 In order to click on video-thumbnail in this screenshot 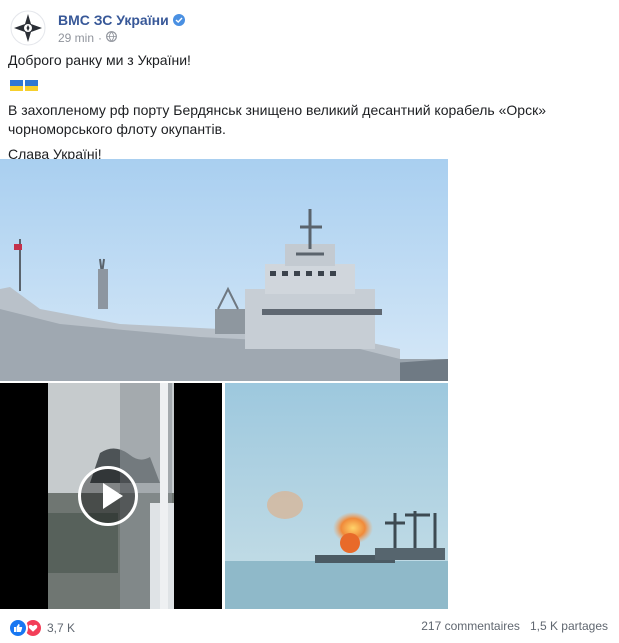, I will do `click(111, 496)`.